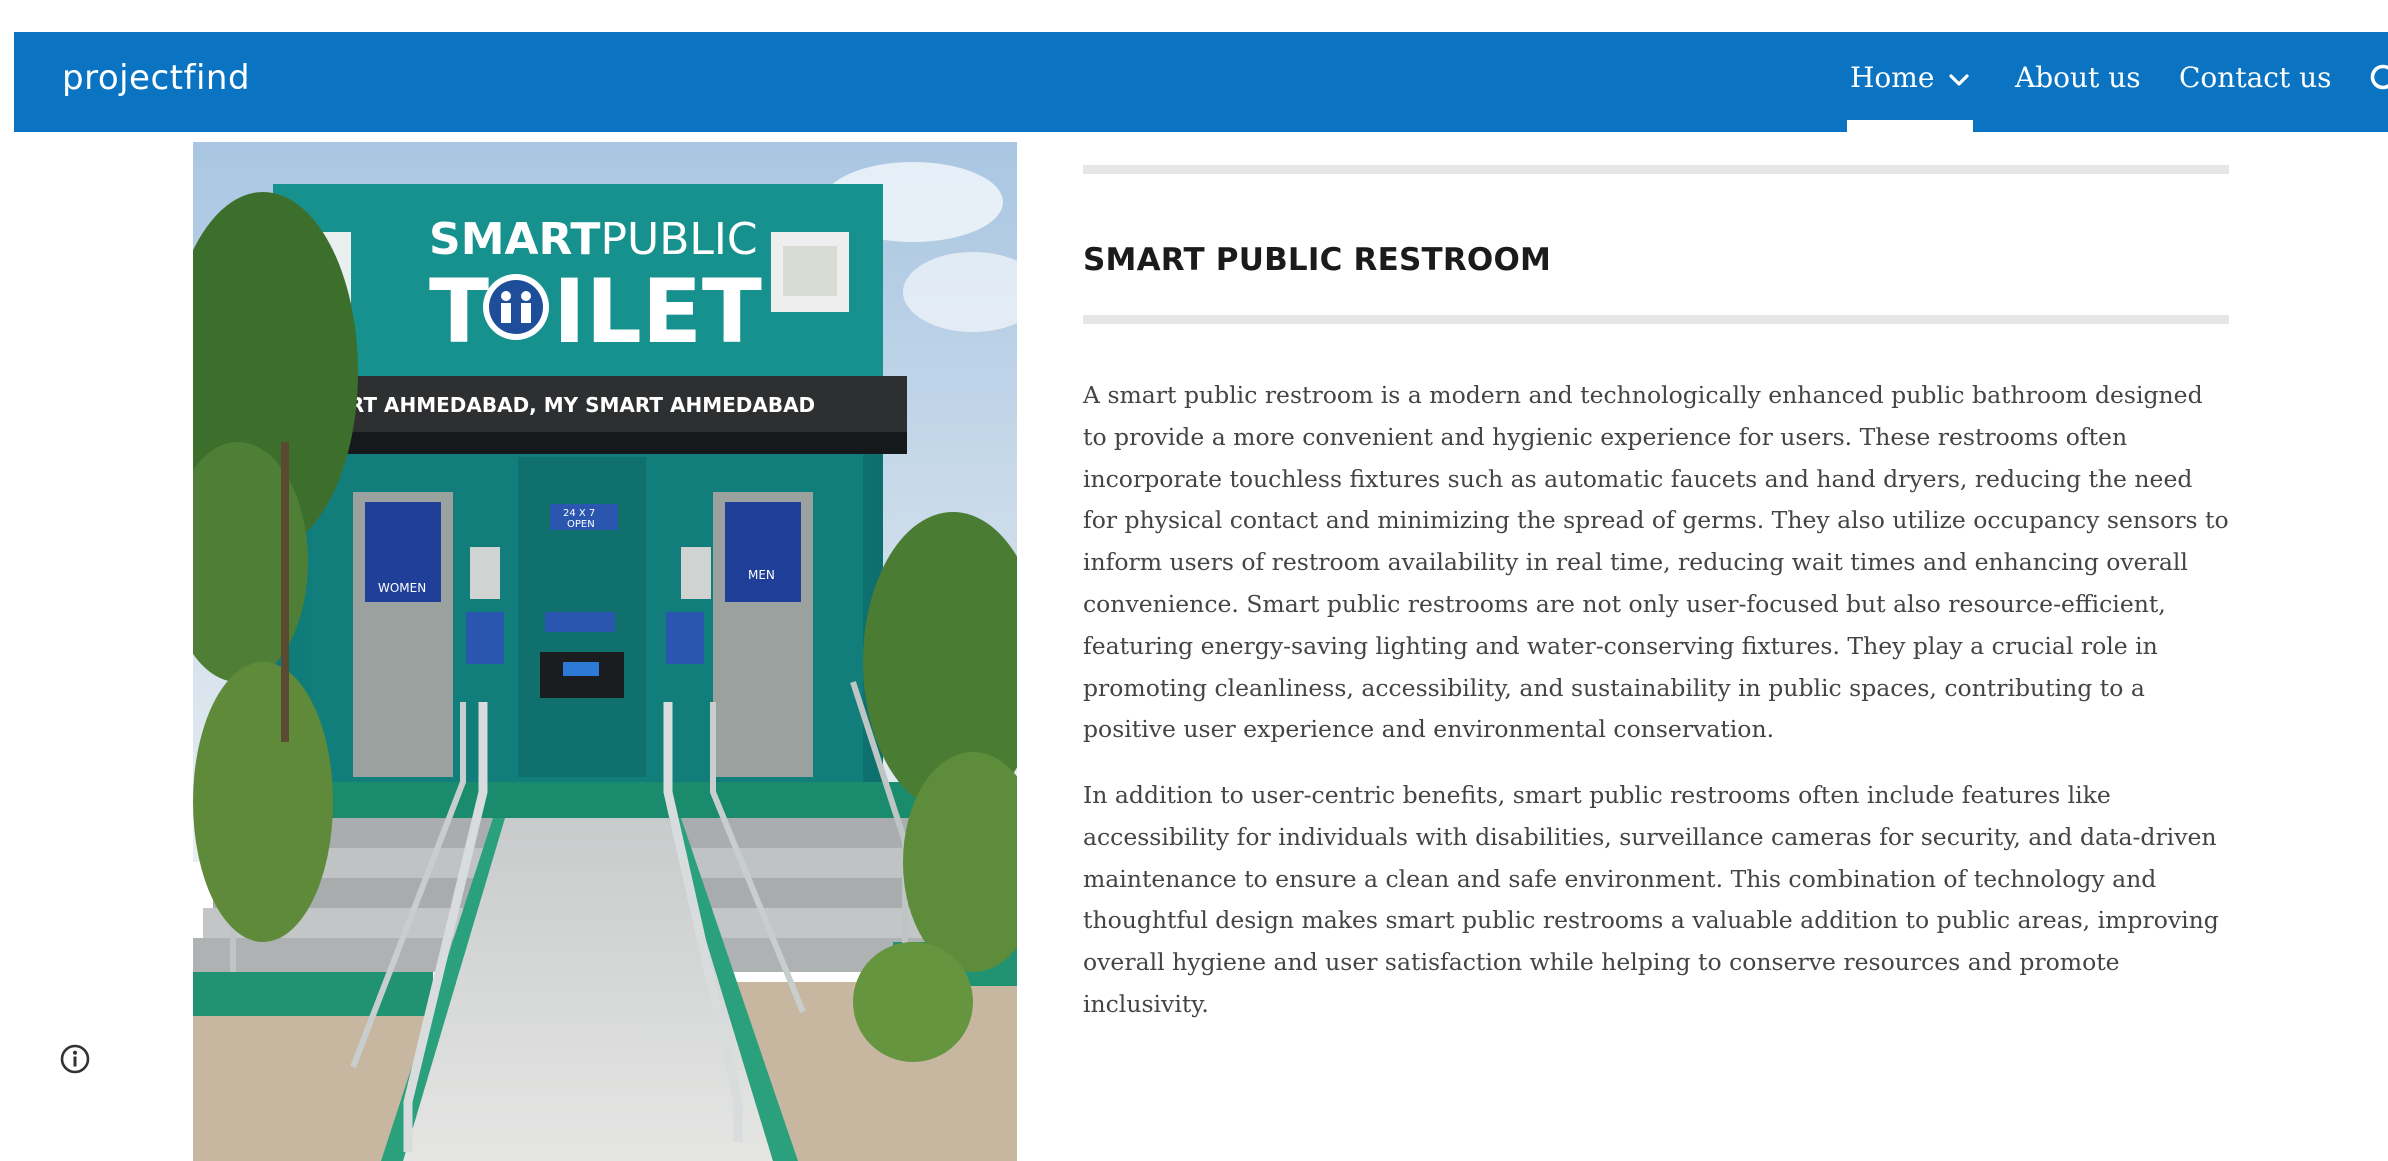 Image resolution: width=2388 pixels, height=1161 pixels. I want to click on nav-active-indicator, so click(1910, 126).